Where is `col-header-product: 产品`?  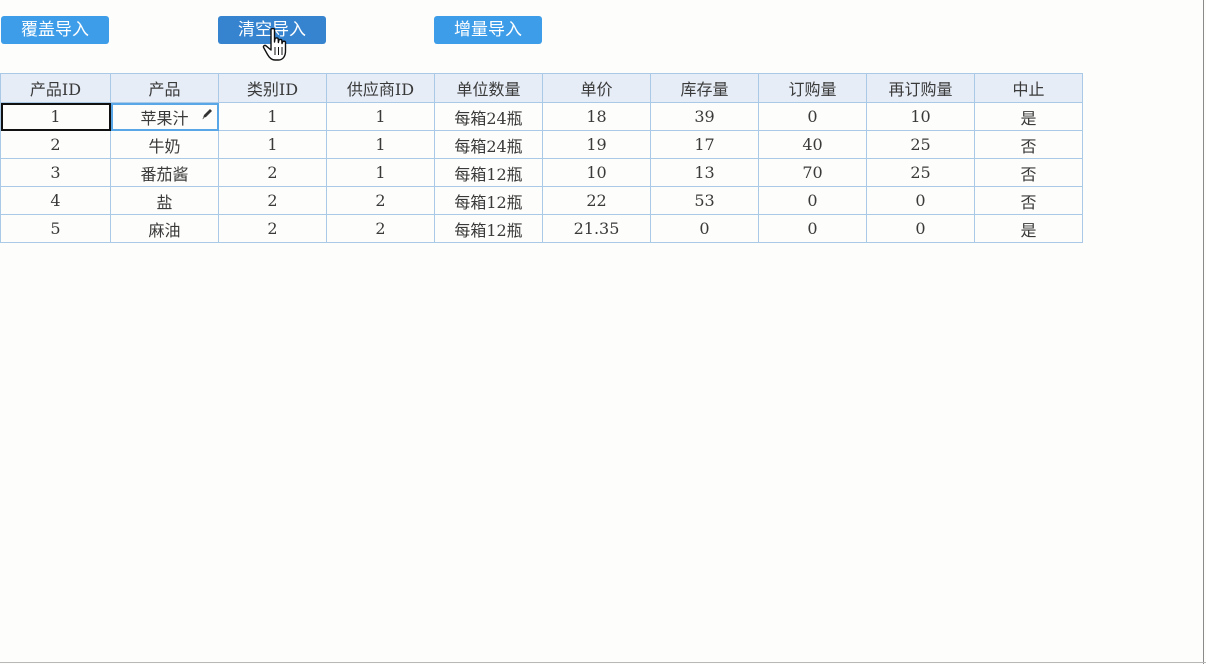
col-header-product: 产品 is located at coordinates (164, 88).